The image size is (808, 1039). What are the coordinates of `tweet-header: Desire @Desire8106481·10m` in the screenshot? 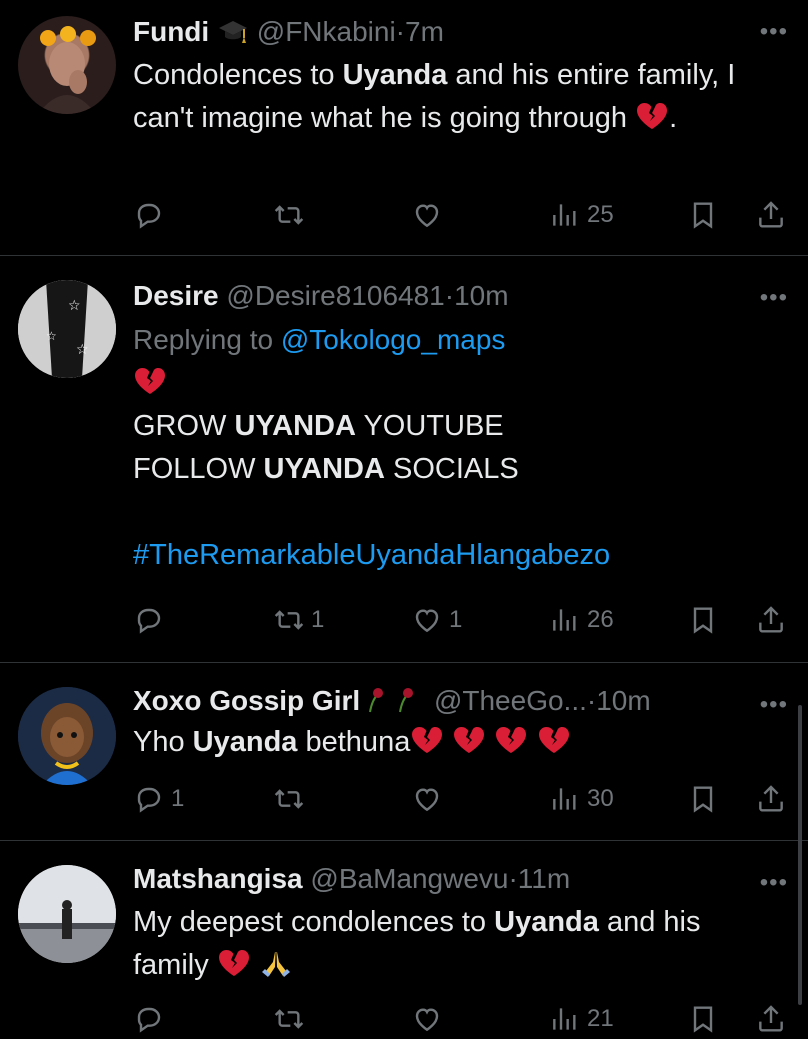 It's located at (321, 295).